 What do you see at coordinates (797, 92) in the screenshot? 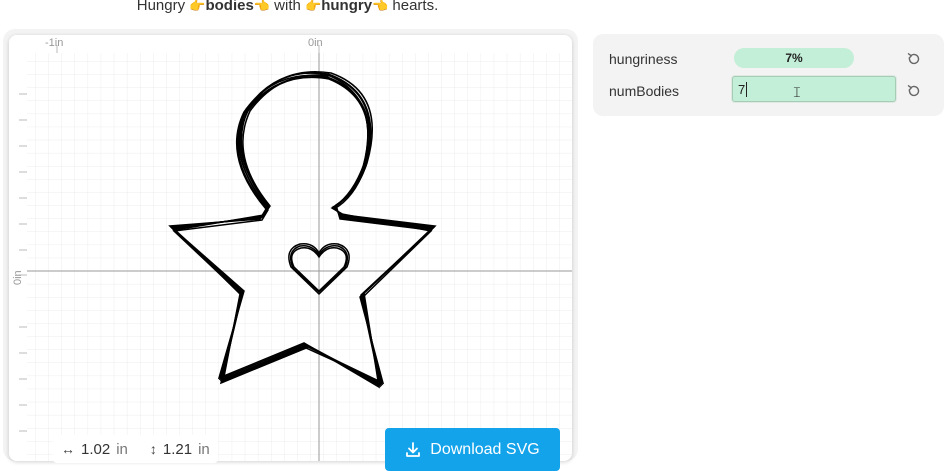
I see `ibeam-cursor-icon: 𝙸` at bounding box center [797, 92].